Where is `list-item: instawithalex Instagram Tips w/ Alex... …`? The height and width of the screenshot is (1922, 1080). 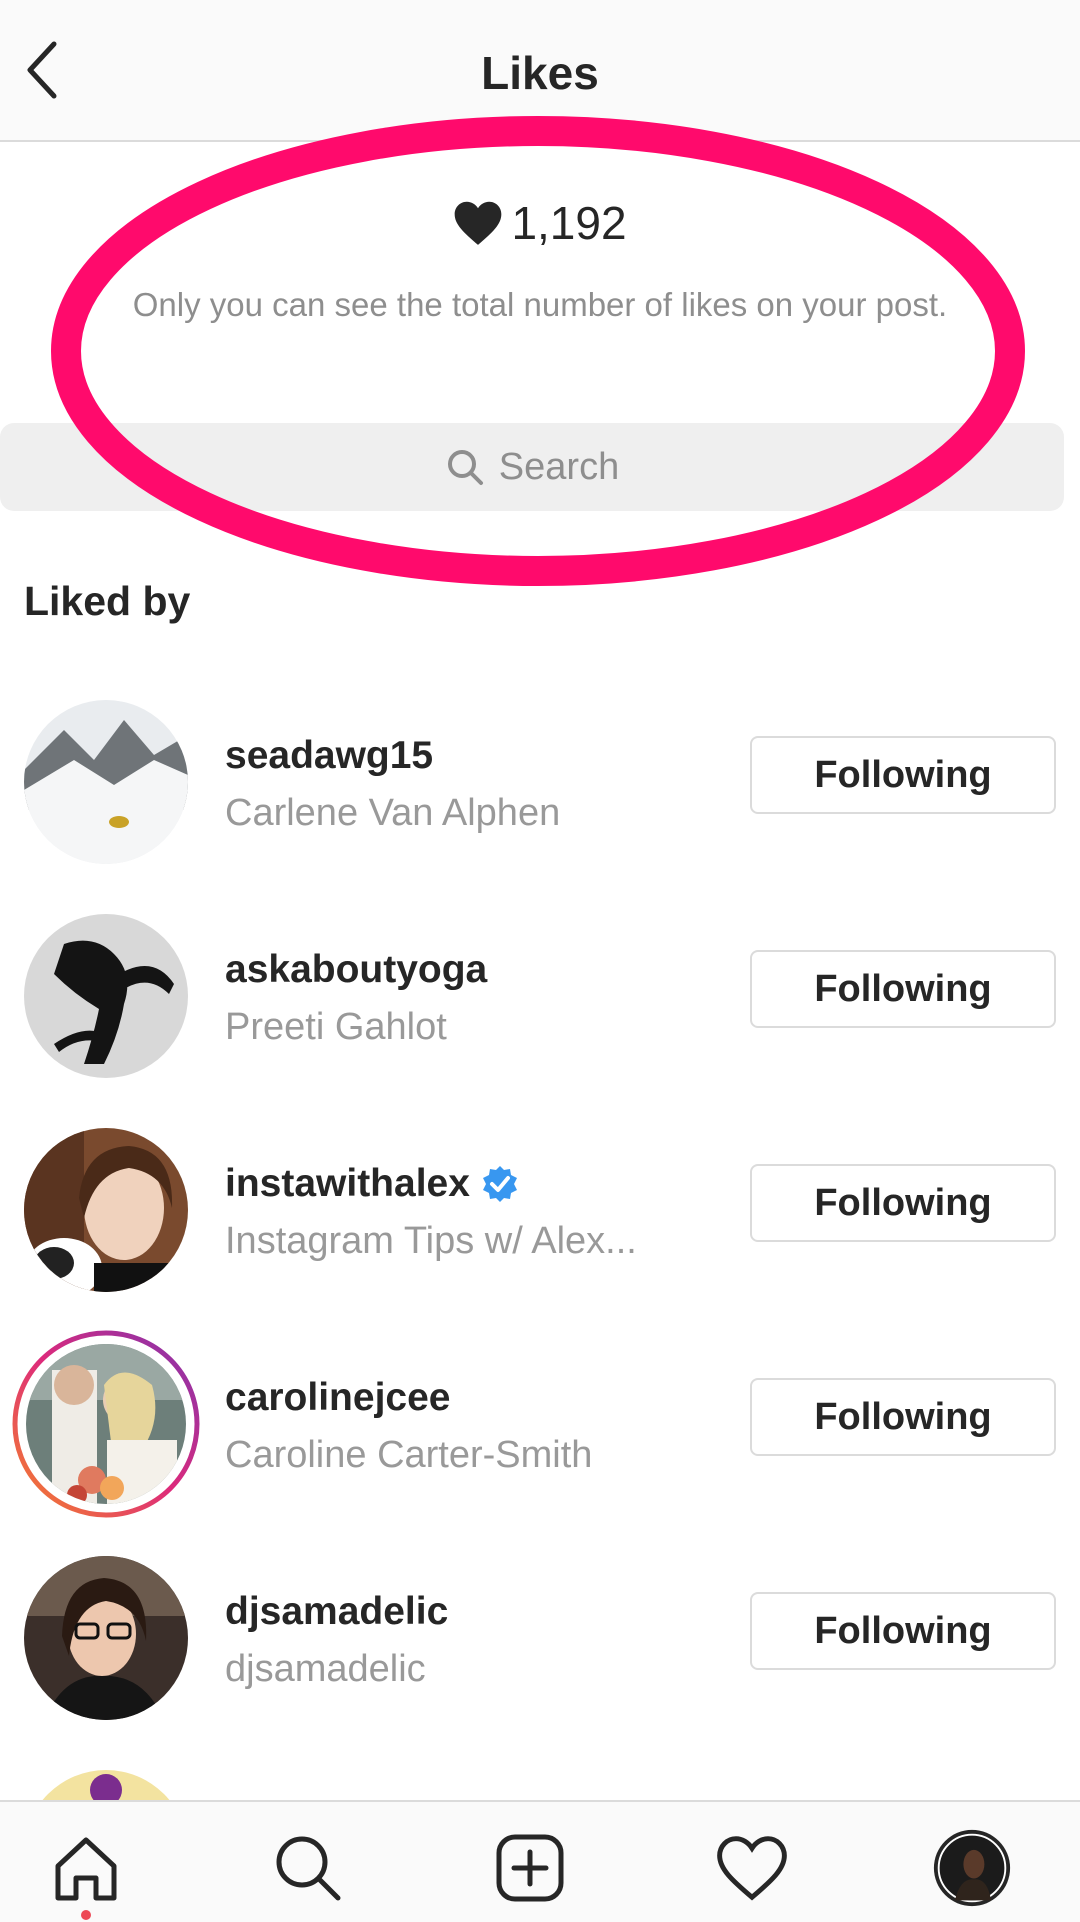
list-item: instawithalex Instagram Tips w/ Alex... … is located at coordinates (540, 1213).